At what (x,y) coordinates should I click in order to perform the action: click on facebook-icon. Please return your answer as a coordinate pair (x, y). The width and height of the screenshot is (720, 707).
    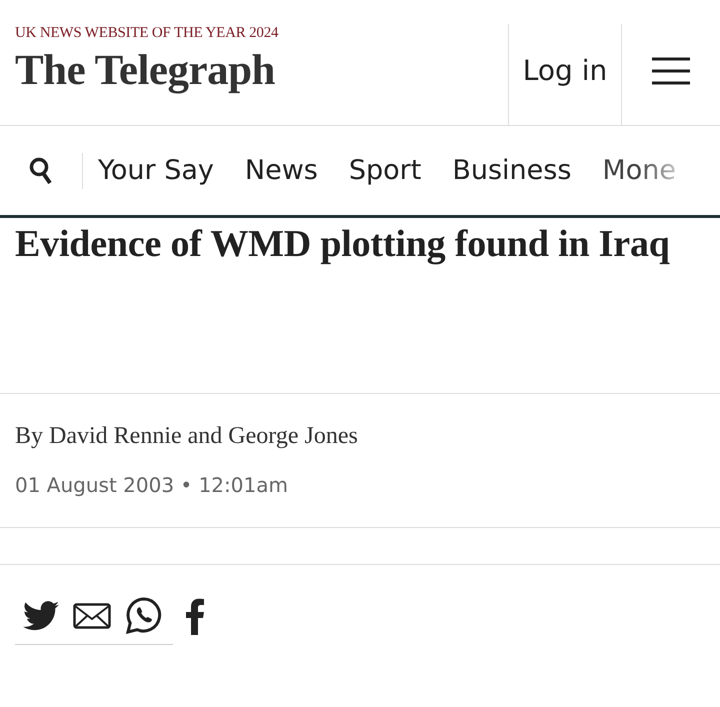
    Looking at the image, I should click on (195, 615).